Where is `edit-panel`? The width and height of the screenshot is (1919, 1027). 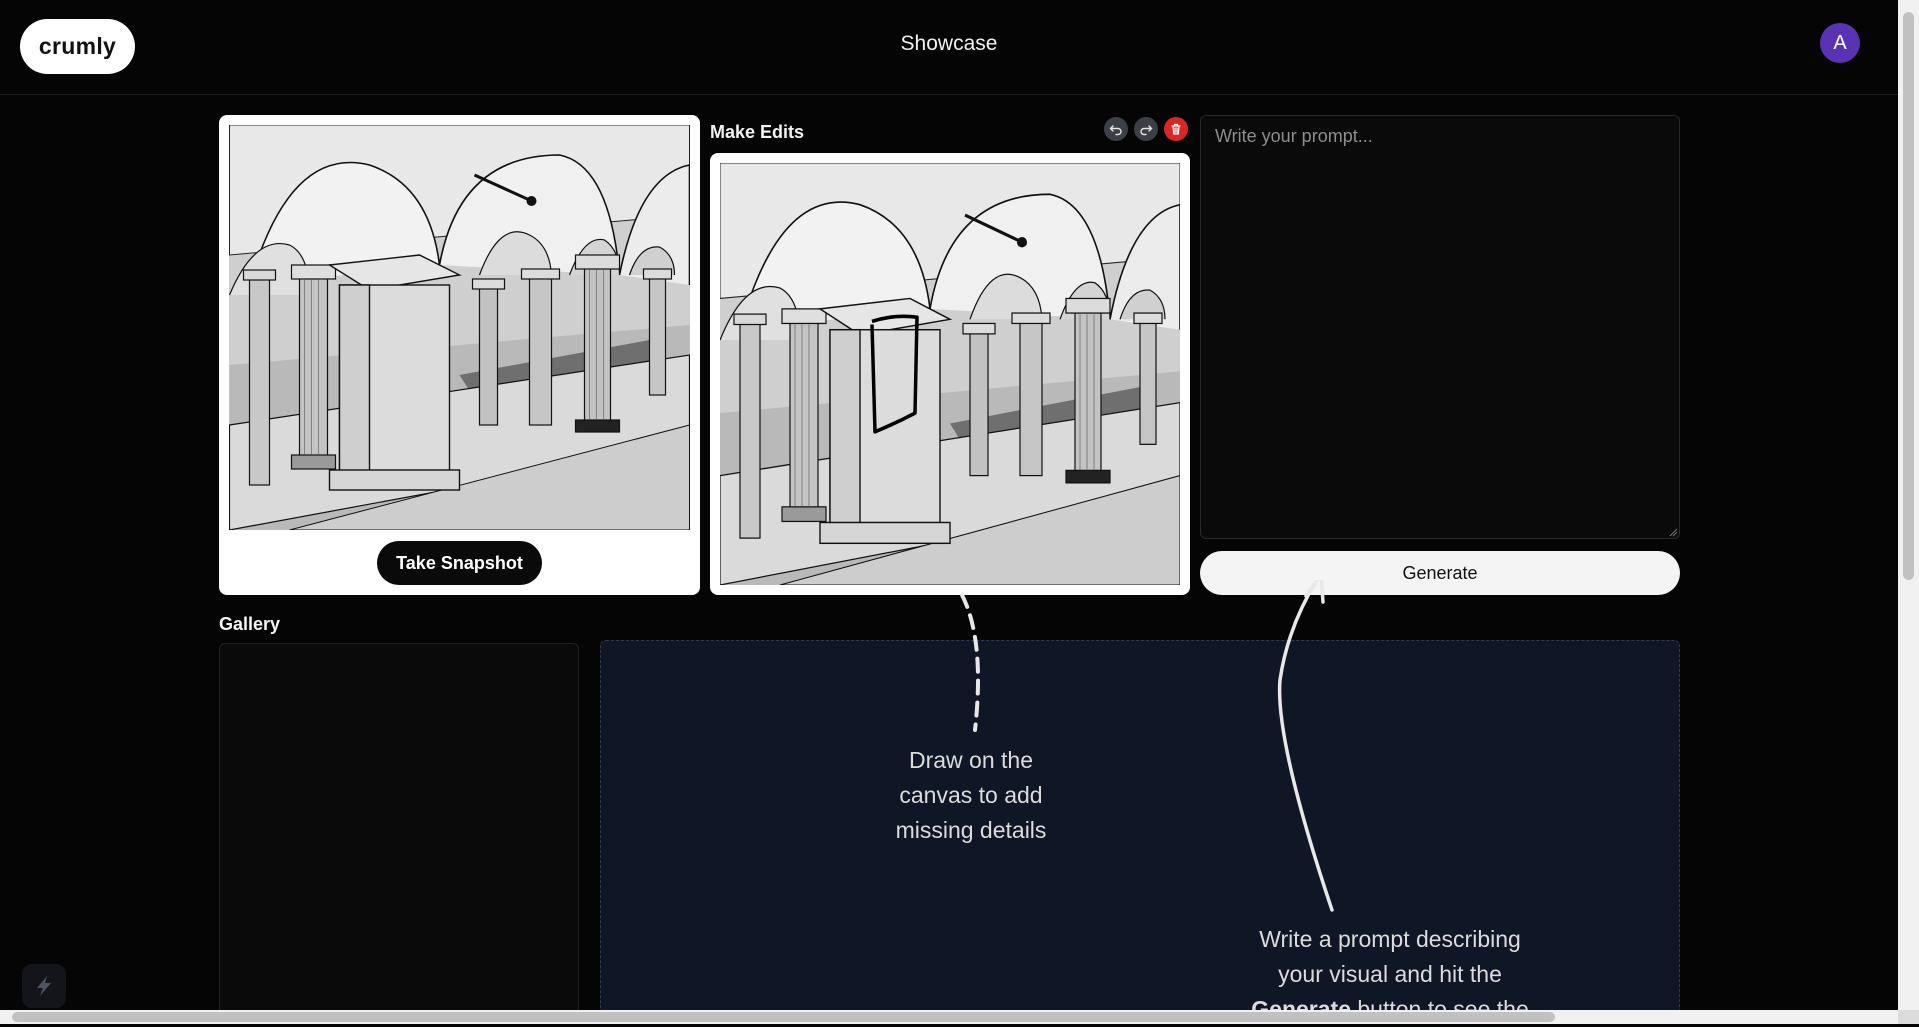
edit-panel is located at coordinates (950, 374).